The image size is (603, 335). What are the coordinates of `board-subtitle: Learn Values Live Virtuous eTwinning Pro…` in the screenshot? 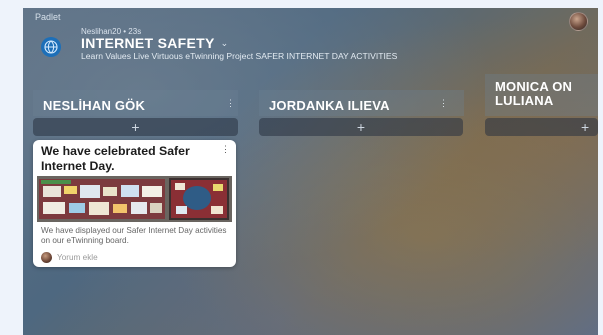 It's located at (239, 56).